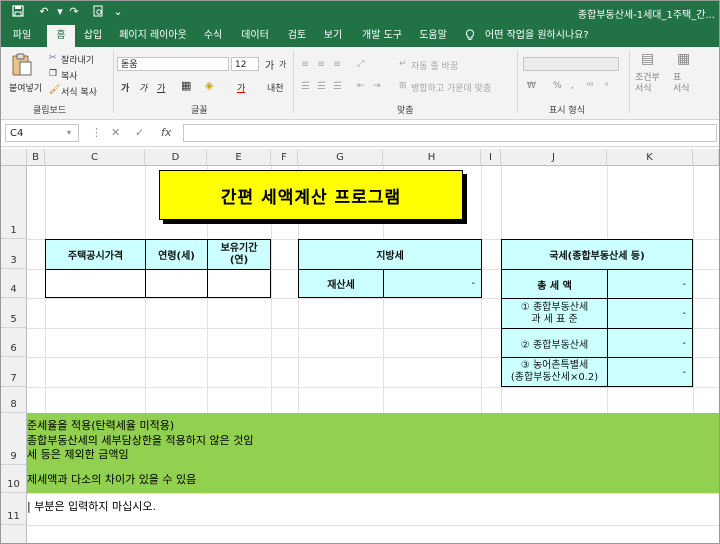 The width and height of the screenshot is (720, 544). Describe the element at coordinates (245, 64) in the screenshot. I see `font-size-select: 12` at that location.